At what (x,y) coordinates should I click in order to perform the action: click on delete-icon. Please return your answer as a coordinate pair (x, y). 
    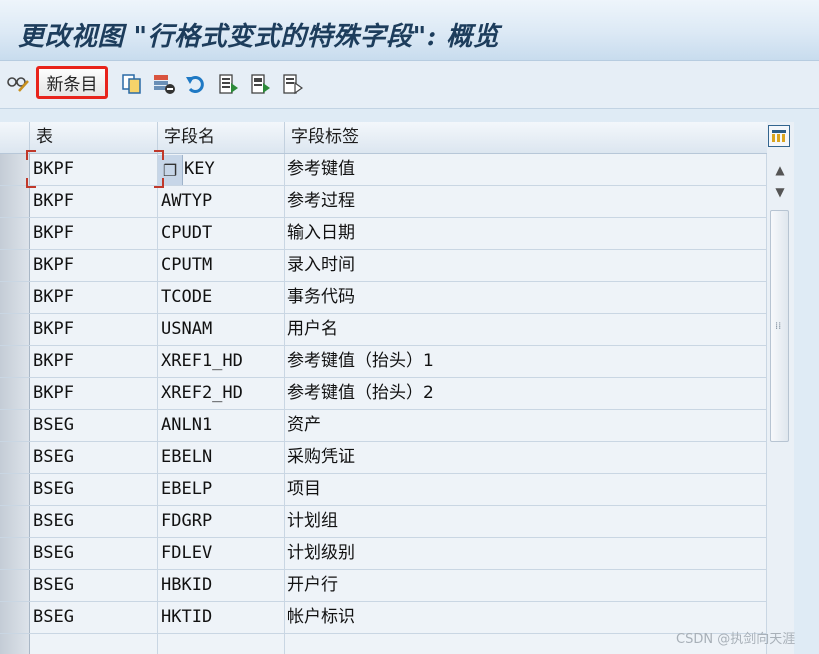
    Looking at the image, I should click on (164, 84).